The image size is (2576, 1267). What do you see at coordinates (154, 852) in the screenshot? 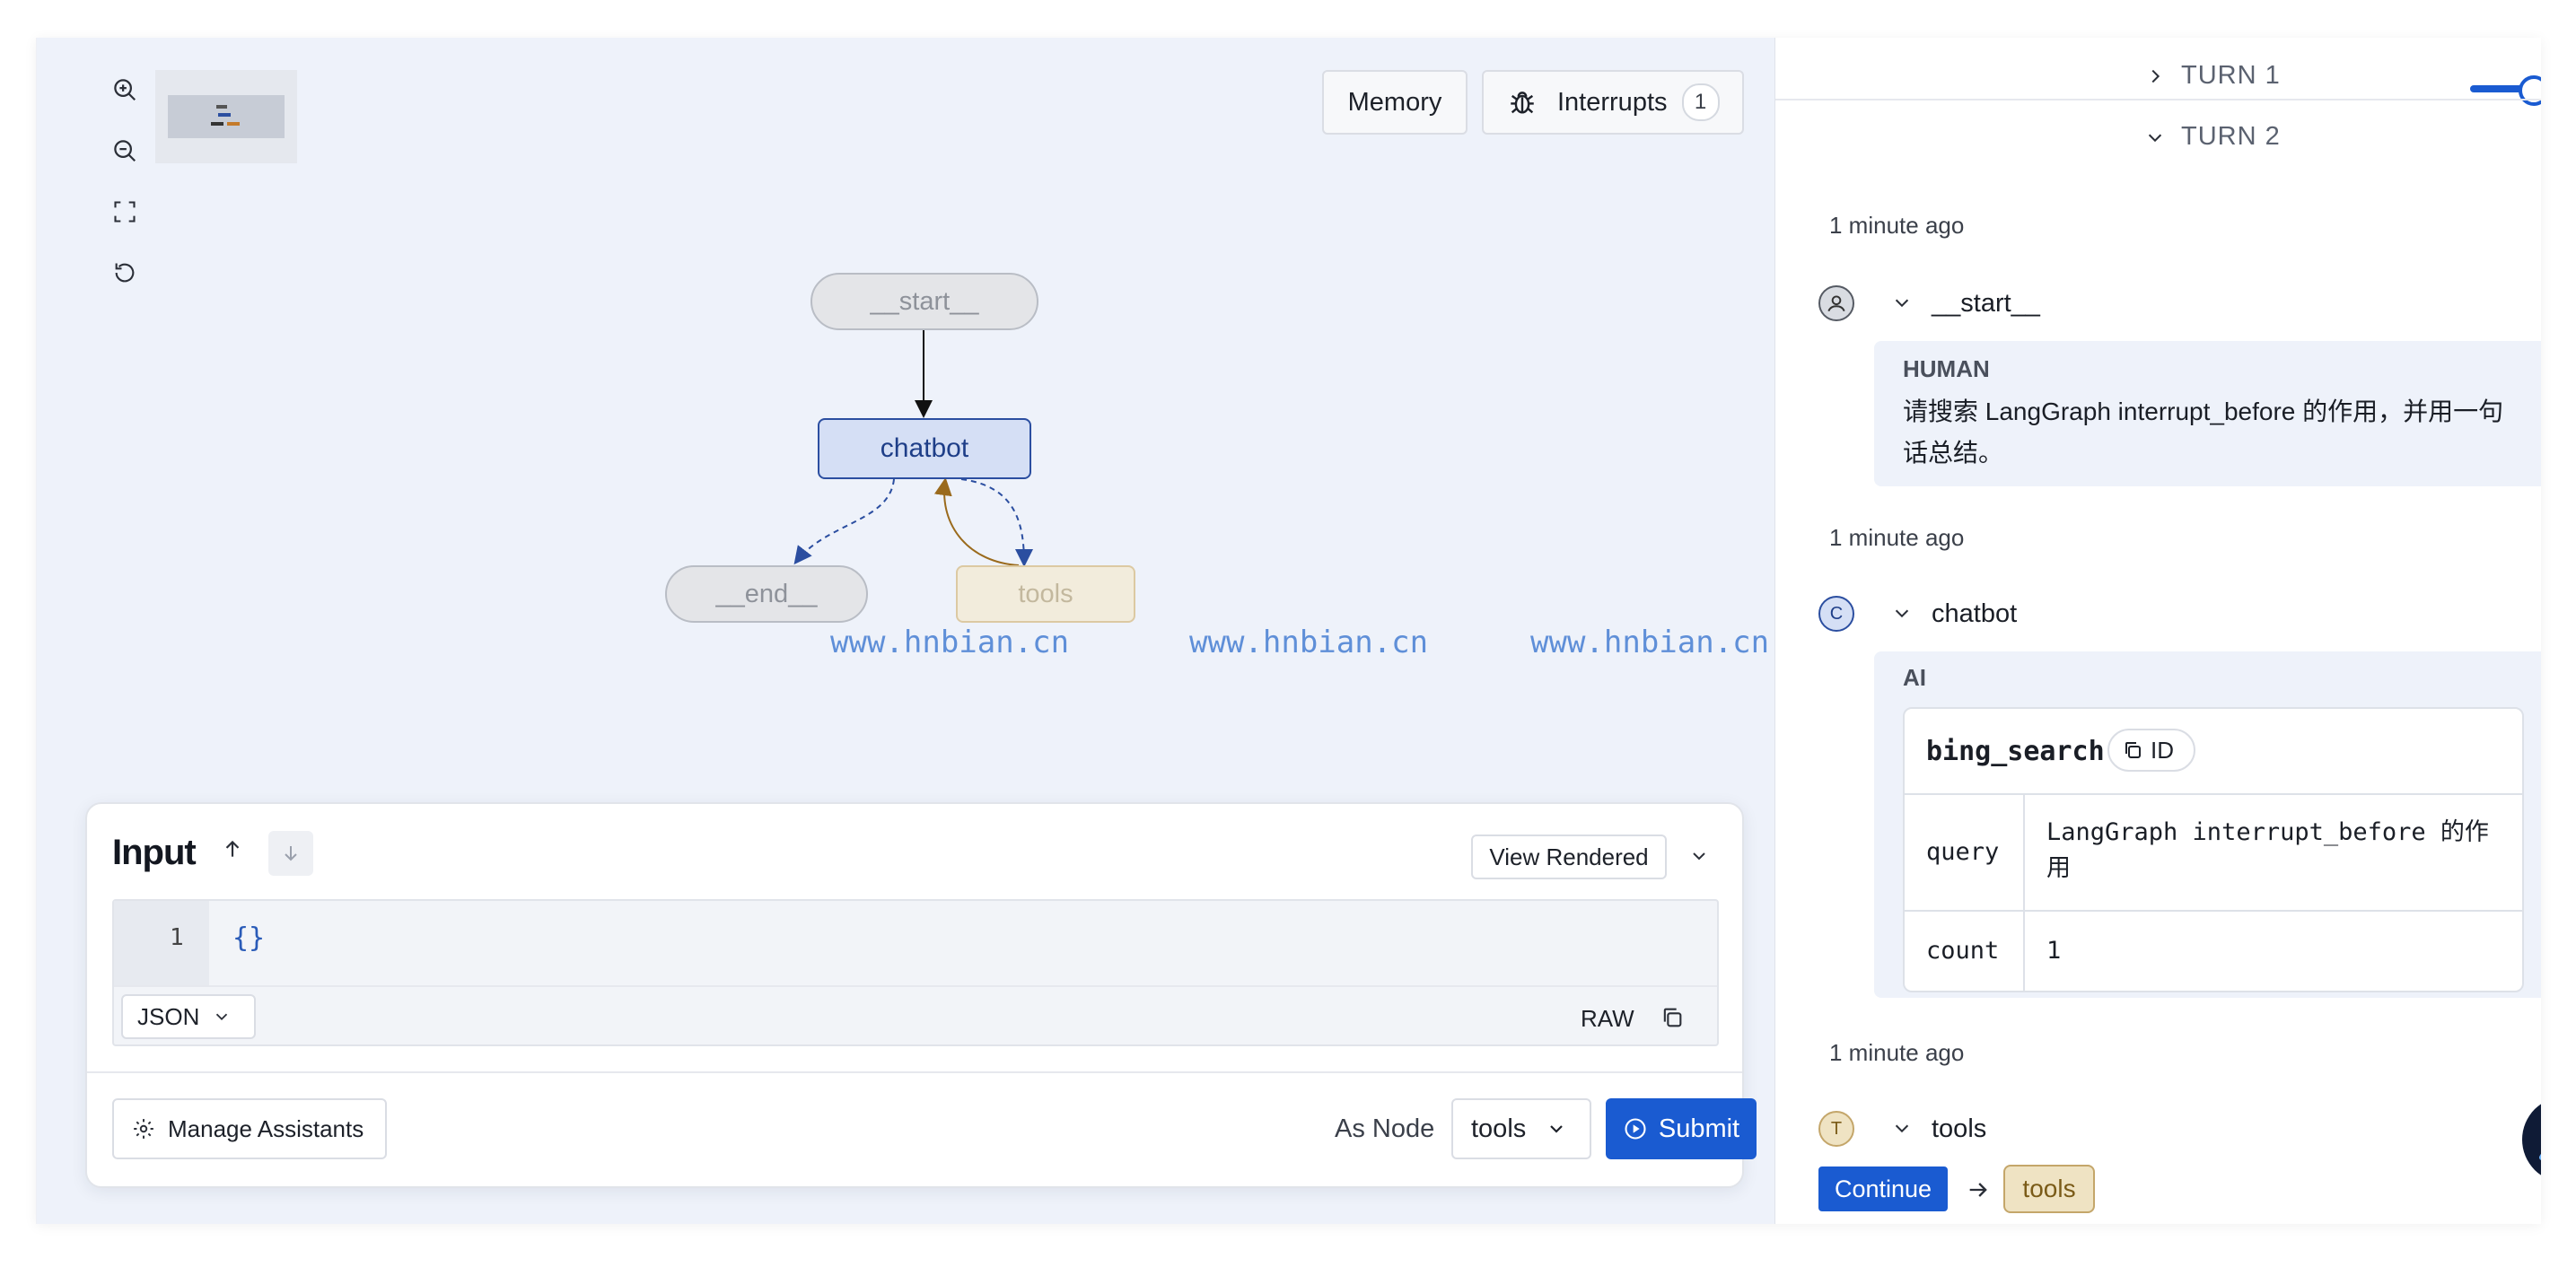
I see `input-title: Input` at bounding box center [154, 852].